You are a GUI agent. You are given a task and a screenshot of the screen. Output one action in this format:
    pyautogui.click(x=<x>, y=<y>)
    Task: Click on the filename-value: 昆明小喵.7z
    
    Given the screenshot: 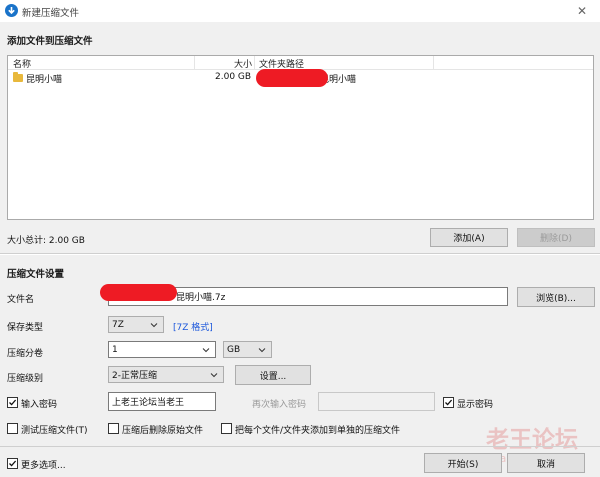 What is the action you would take?
    pyautogui.click(x=201, y=298)
    